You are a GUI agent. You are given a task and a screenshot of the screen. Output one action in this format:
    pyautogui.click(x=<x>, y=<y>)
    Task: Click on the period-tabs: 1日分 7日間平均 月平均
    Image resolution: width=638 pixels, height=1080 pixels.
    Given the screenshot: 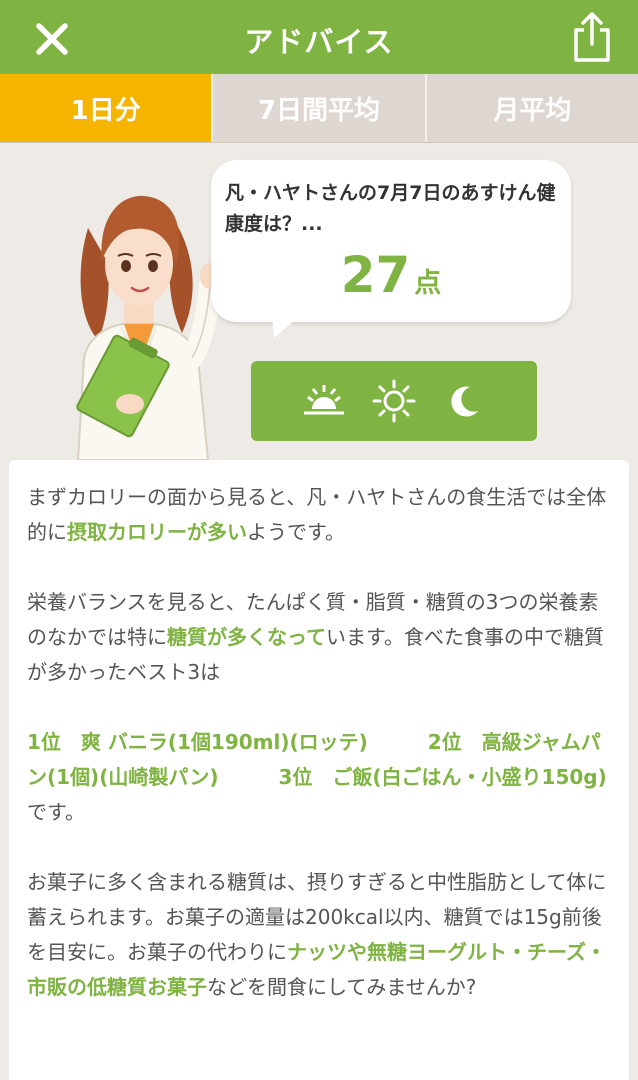 What is the action you would take?
    pyautogui.click(x=319, y=108)
    